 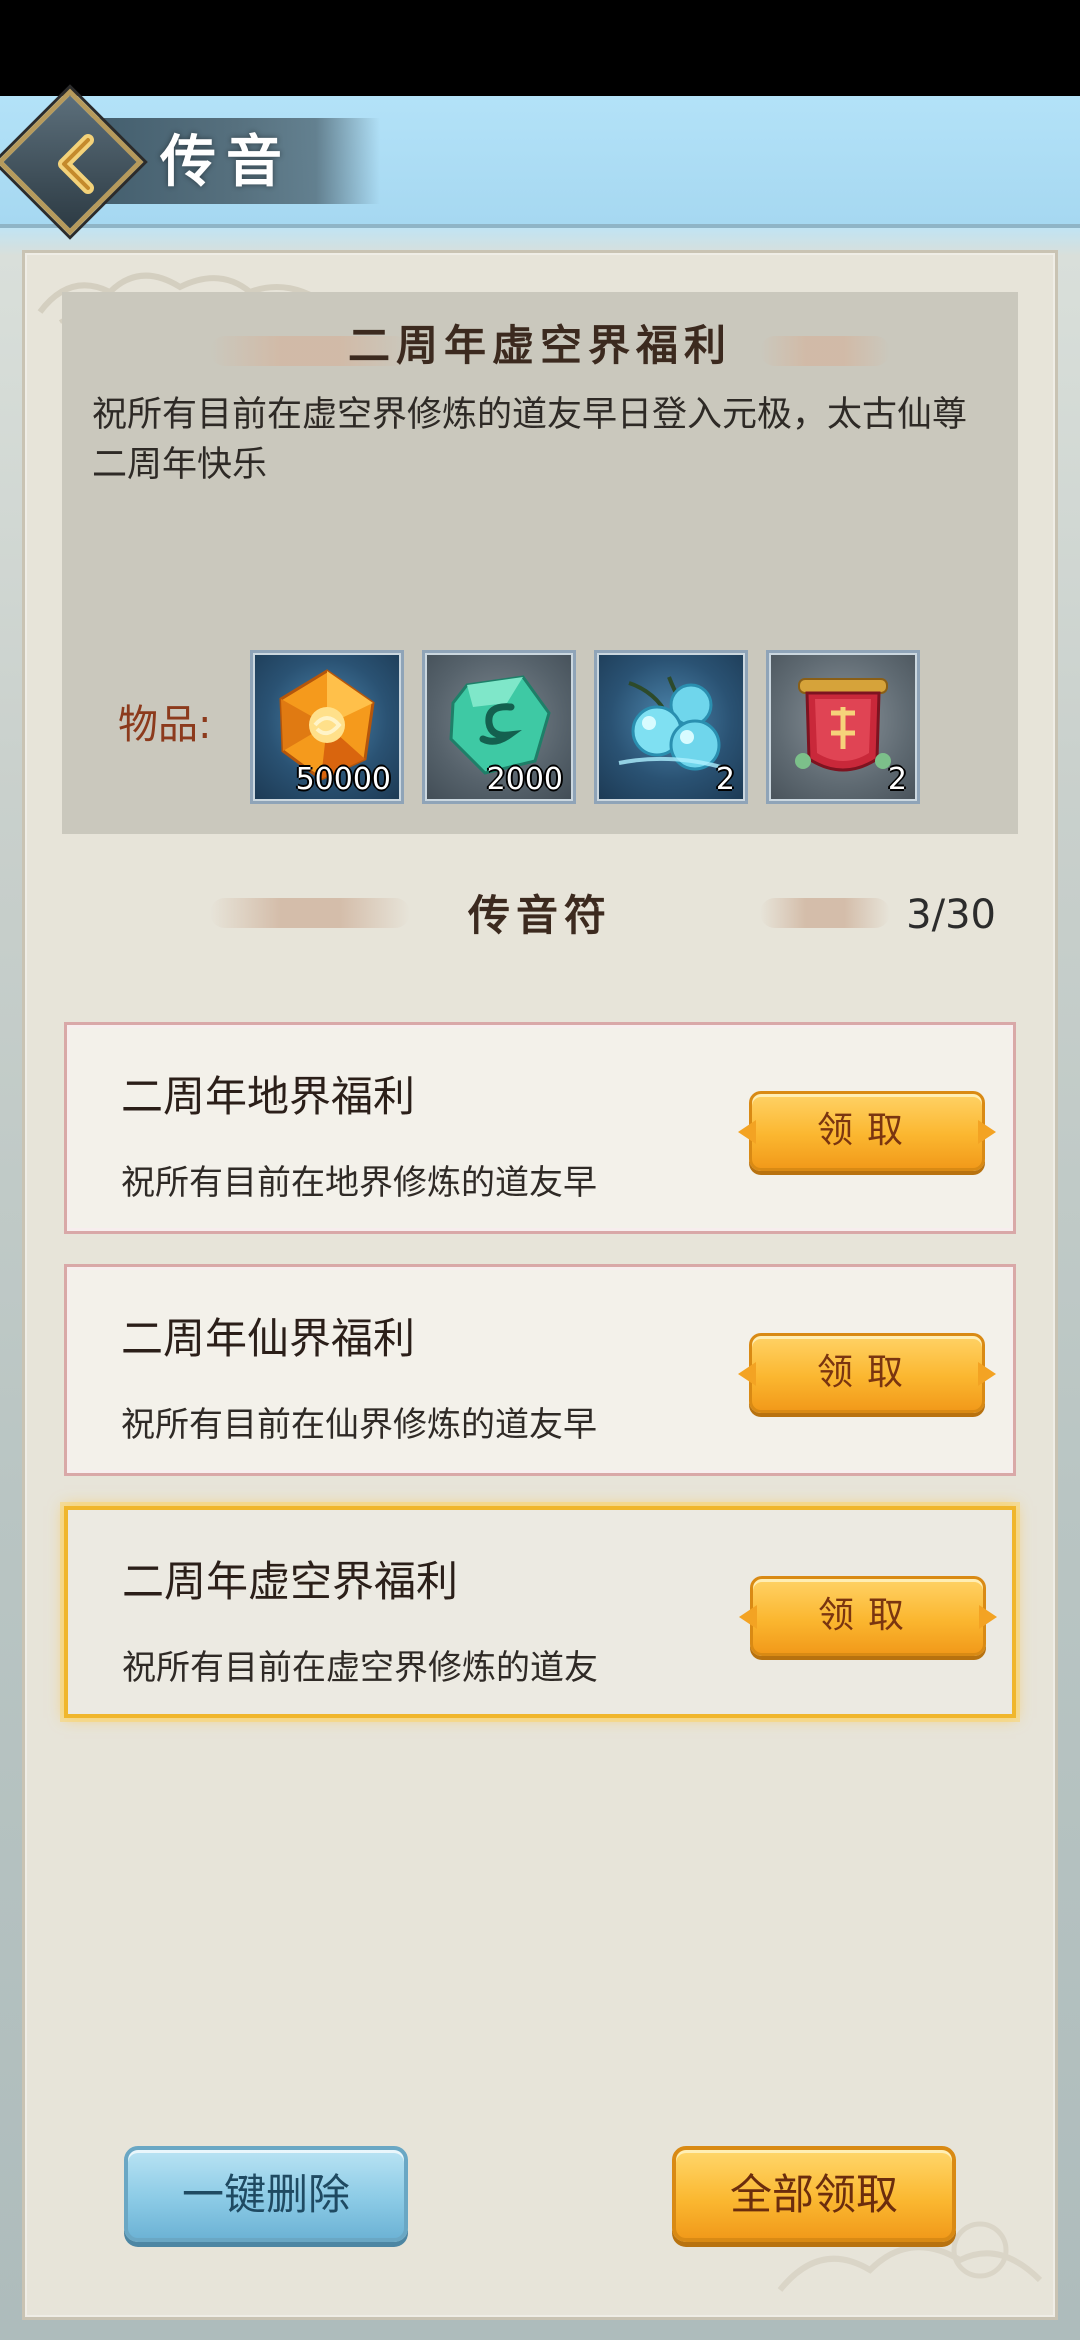 I want to click on status-bar, so click(x=540, y=48).